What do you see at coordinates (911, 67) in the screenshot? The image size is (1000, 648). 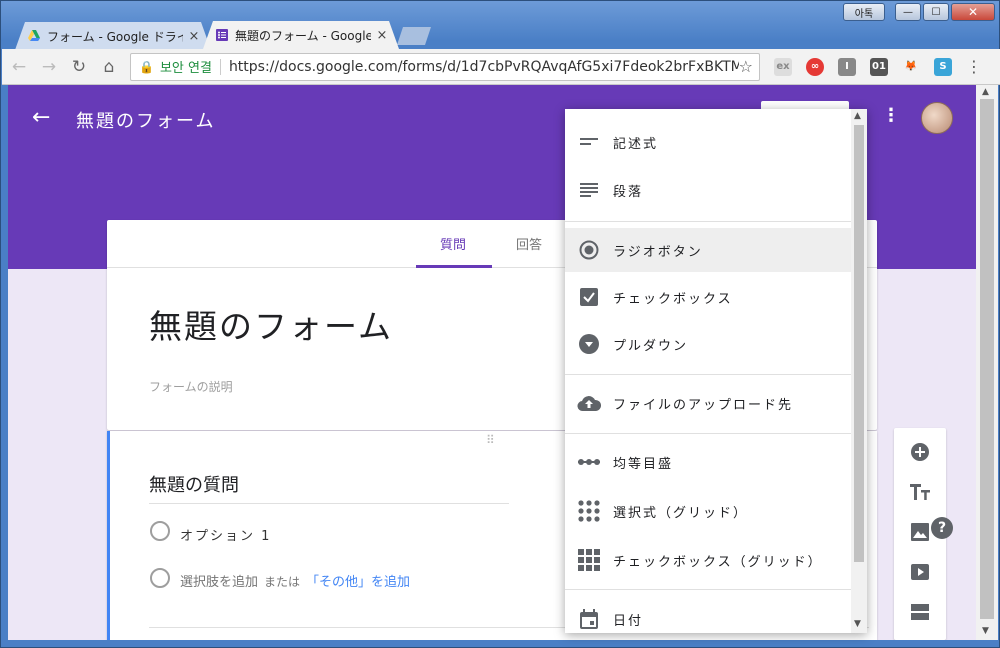 I see `extension-fox-icon: 🦊` at bounding box center [911, 67].